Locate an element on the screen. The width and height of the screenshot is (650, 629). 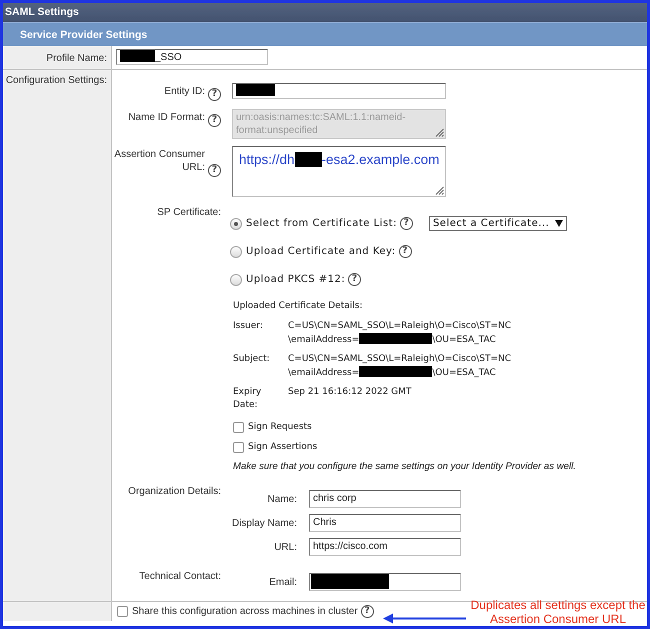
field-label: Display Name: is located at coordinates (263, 523).